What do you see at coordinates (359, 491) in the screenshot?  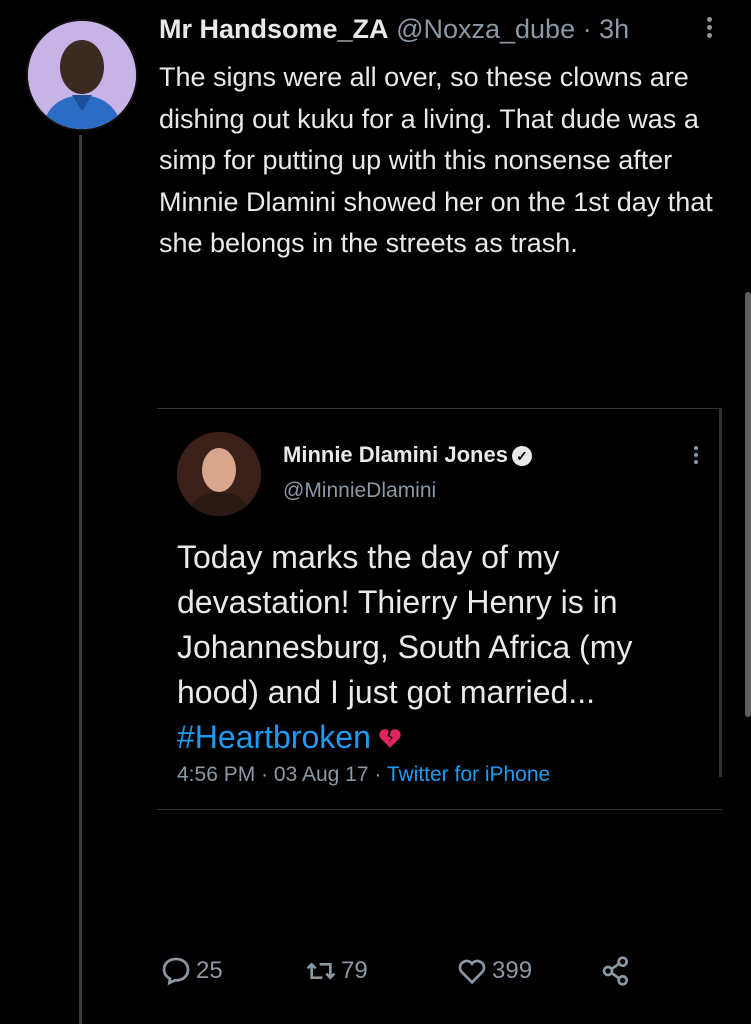 I see `quoted-handle: @MinnieDlamini` at bounding box center [359, 491].